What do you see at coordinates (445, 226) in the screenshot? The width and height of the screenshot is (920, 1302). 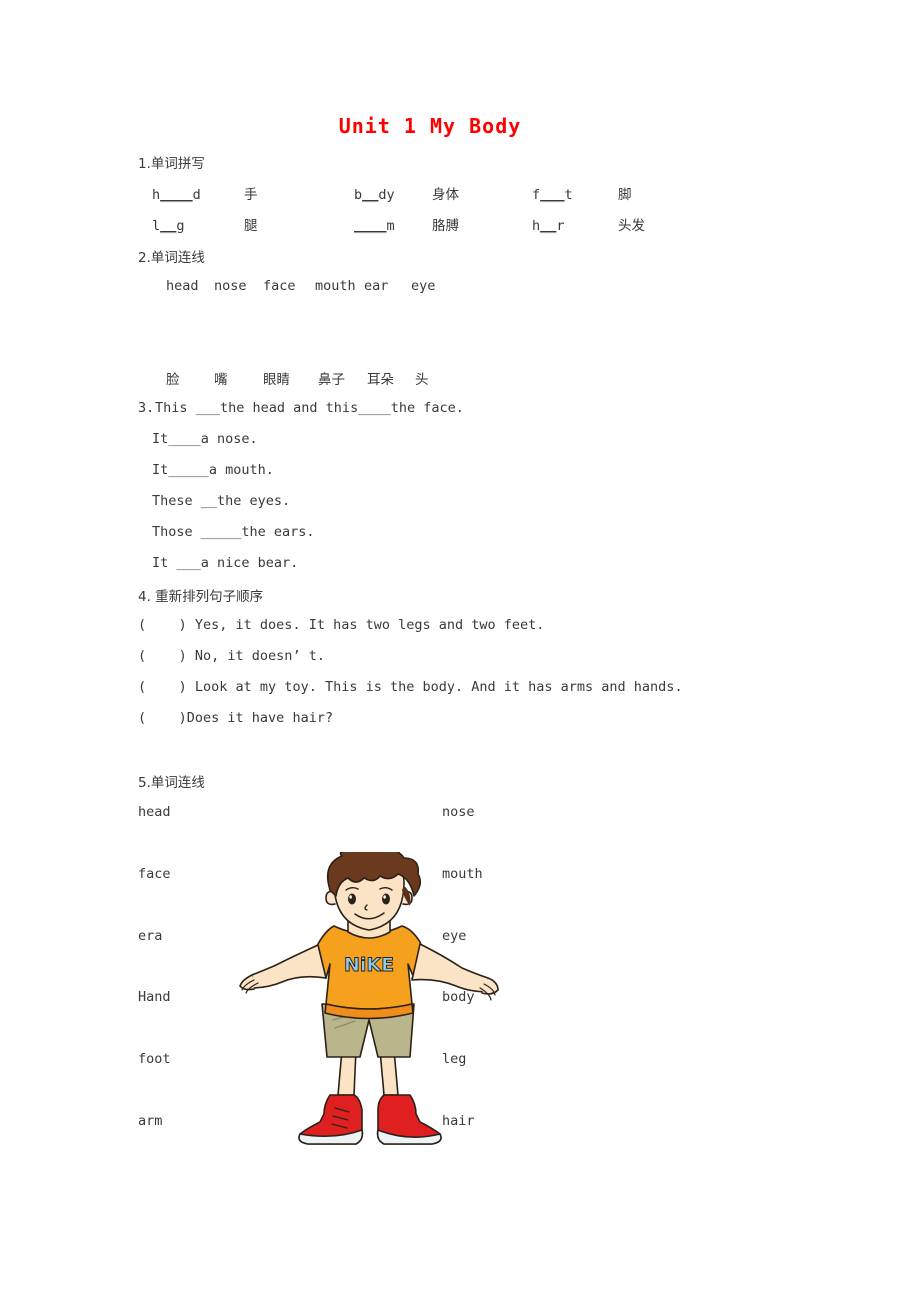 I see `spelling-cn-arm: 胳膊` at bounding box center [445, 226].